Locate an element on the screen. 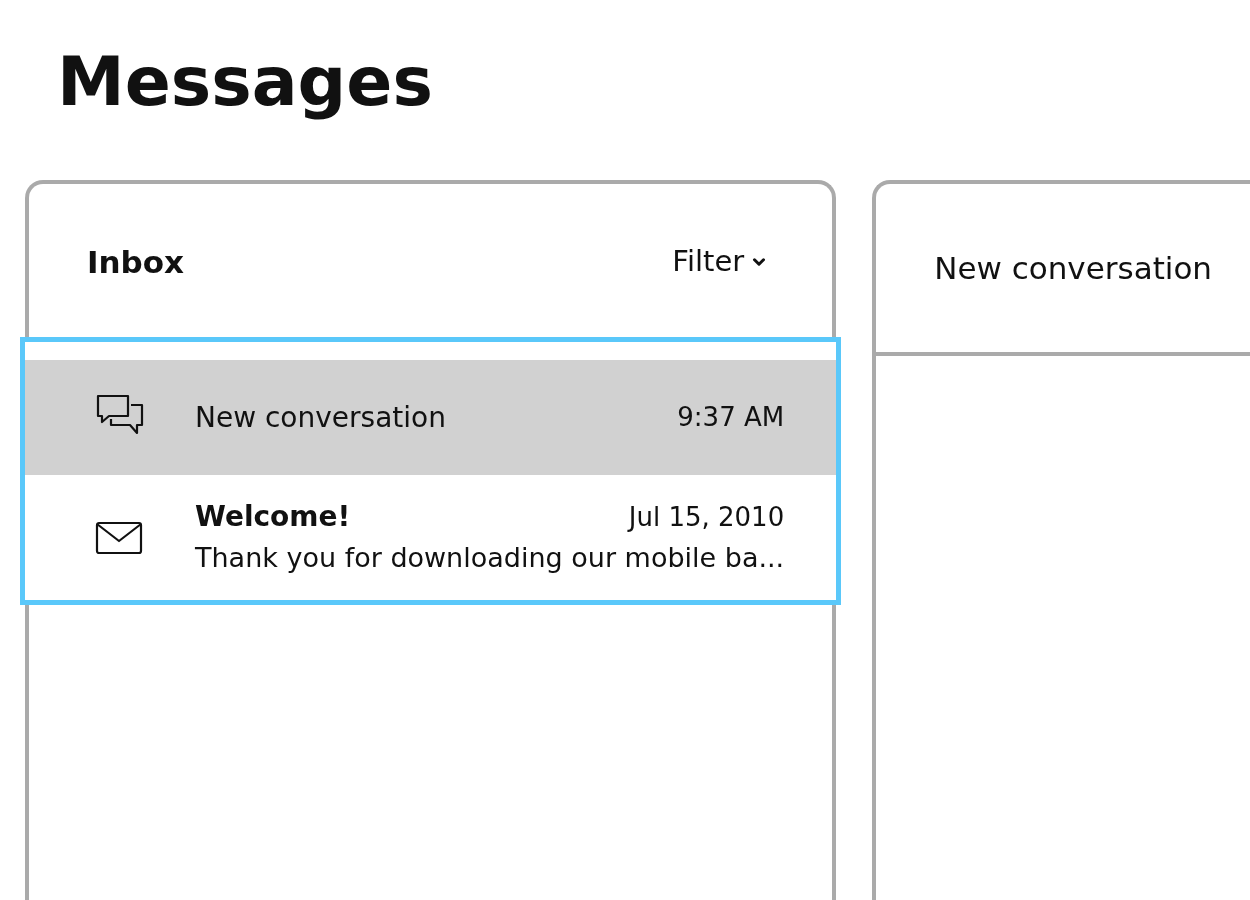  message-subject: Welcome! is located at coordinates (273, 517).